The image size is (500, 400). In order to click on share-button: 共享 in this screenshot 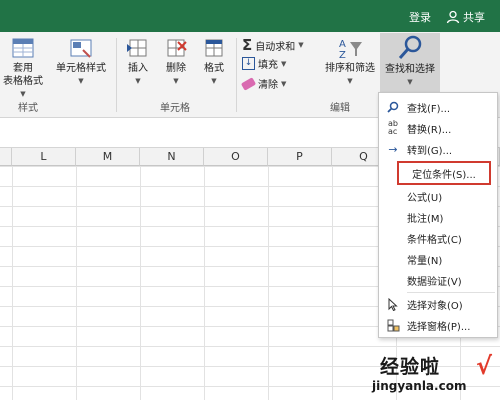, I will do `click(470, 17)`.